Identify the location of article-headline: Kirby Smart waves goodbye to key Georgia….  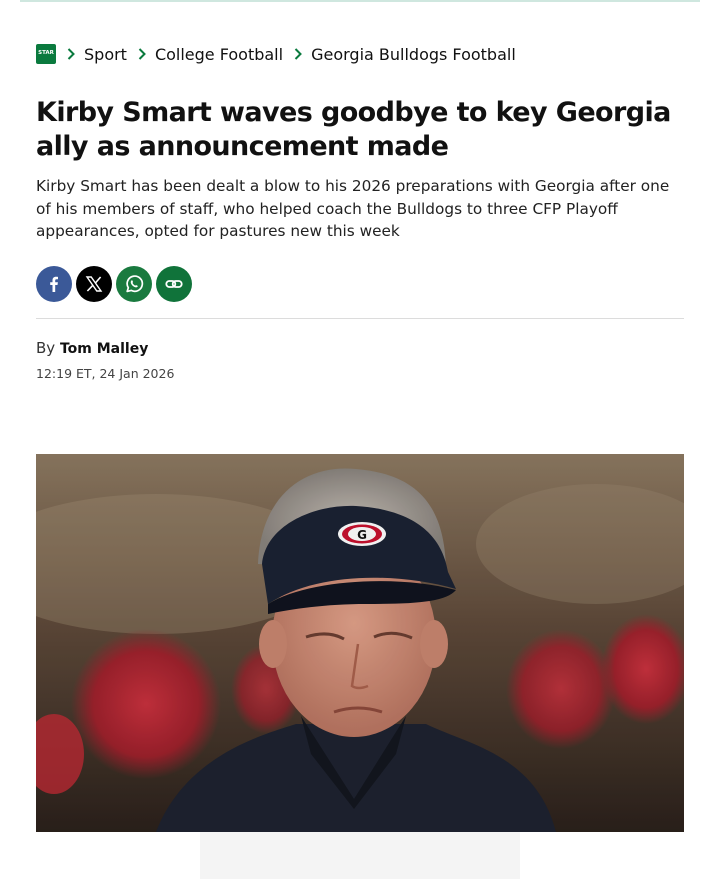
(353, 129).